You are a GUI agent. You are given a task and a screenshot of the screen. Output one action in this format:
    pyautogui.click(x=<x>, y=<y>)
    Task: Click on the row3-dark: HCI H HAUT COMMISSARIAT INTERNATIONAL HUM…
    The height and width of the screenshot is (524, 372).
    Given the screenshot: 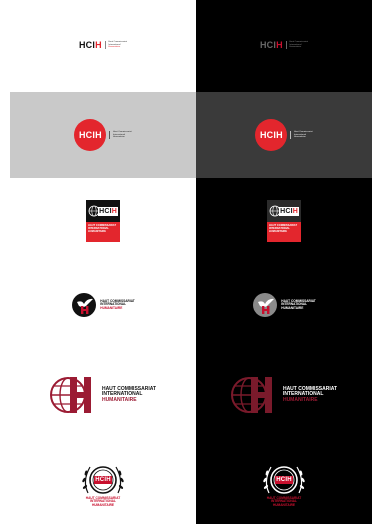 What is the action you would take?
    pyautogui.click(x=284, y=221)
    